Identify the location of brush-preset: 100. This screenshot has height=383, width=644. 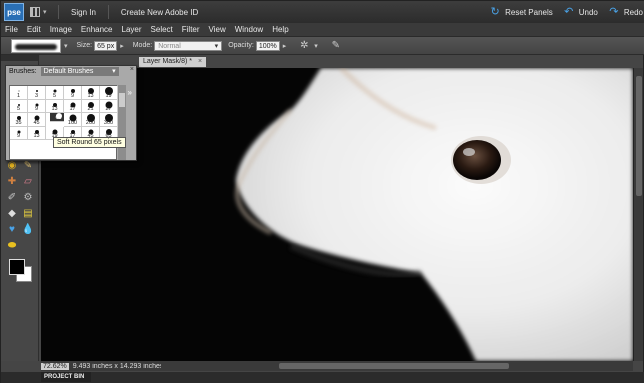
(73, 120).